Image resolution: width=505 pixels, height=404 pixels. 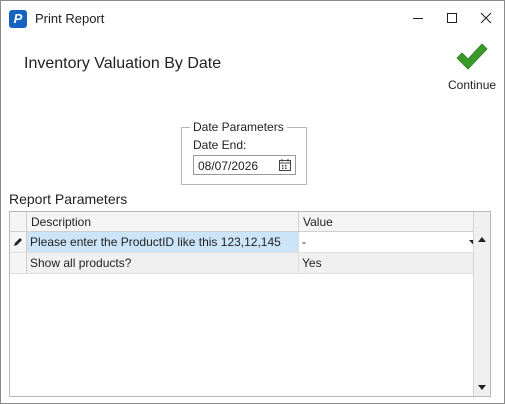 I want to click on column-header-description: Description, so click(x=61, y=222).